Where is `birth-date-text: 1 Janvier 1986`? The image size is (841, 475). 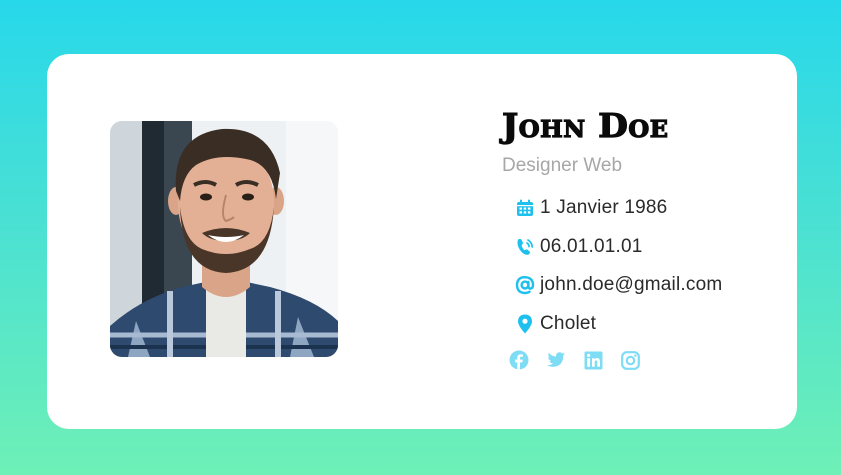
birth-date-text: 1 Janvier 1986 is located at coordinates (604, 208).